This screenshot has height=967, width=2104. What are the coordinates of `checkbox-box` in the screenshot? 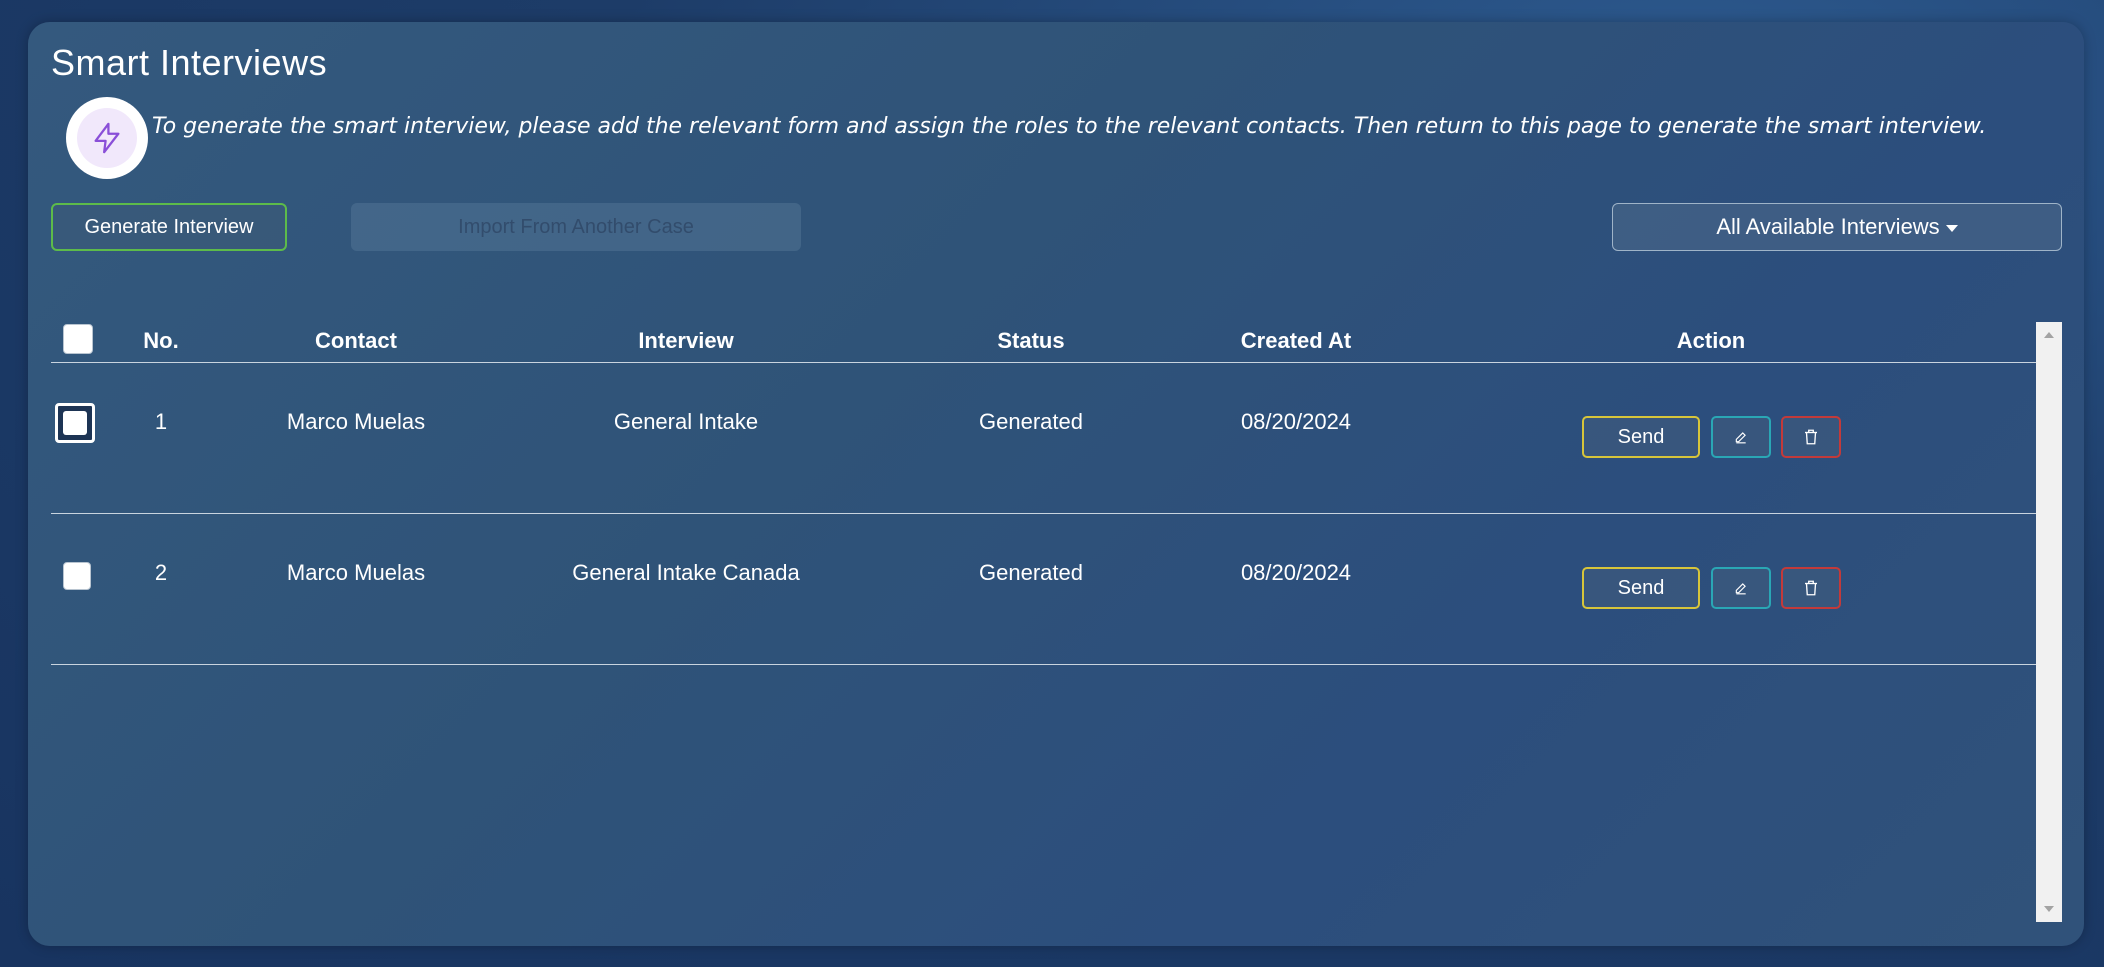 It's located at (75, 423).